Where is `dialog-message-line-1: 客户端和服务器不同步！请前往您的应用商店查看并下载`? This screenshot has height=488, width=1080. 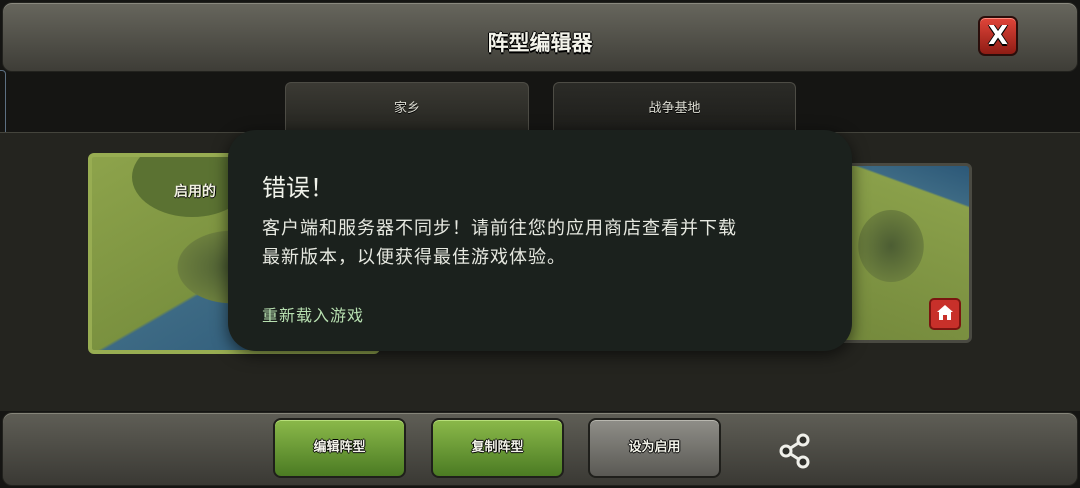
dialog-message-line-1: 客户端和服务器不同步！请前往您的应用商店查看并下载 is located at coordinates (499, 228).